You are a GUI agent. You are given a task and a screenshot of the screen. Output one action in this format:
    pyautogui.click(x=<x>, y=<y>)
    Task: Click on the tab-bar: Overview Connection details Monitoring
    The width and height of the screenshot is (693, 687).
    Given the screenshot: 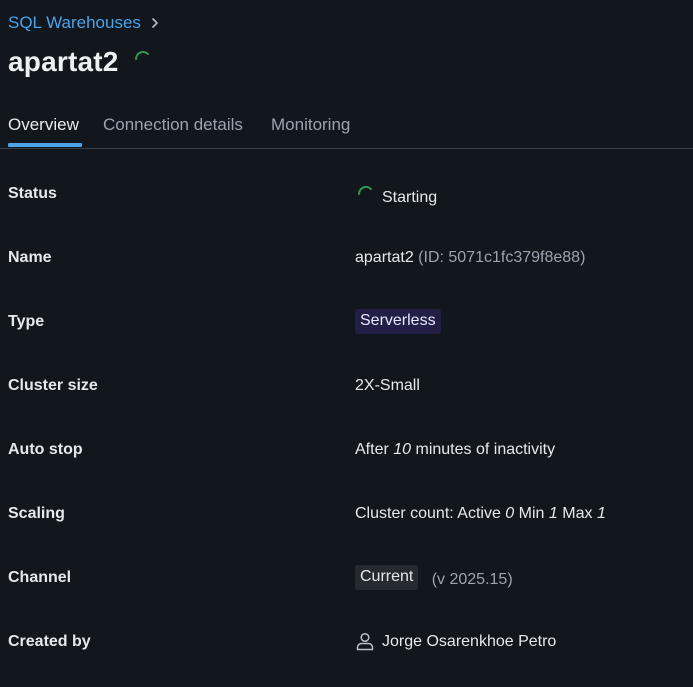 What is the action you would take?
    pyautogui.click(x=346, y=128)
    